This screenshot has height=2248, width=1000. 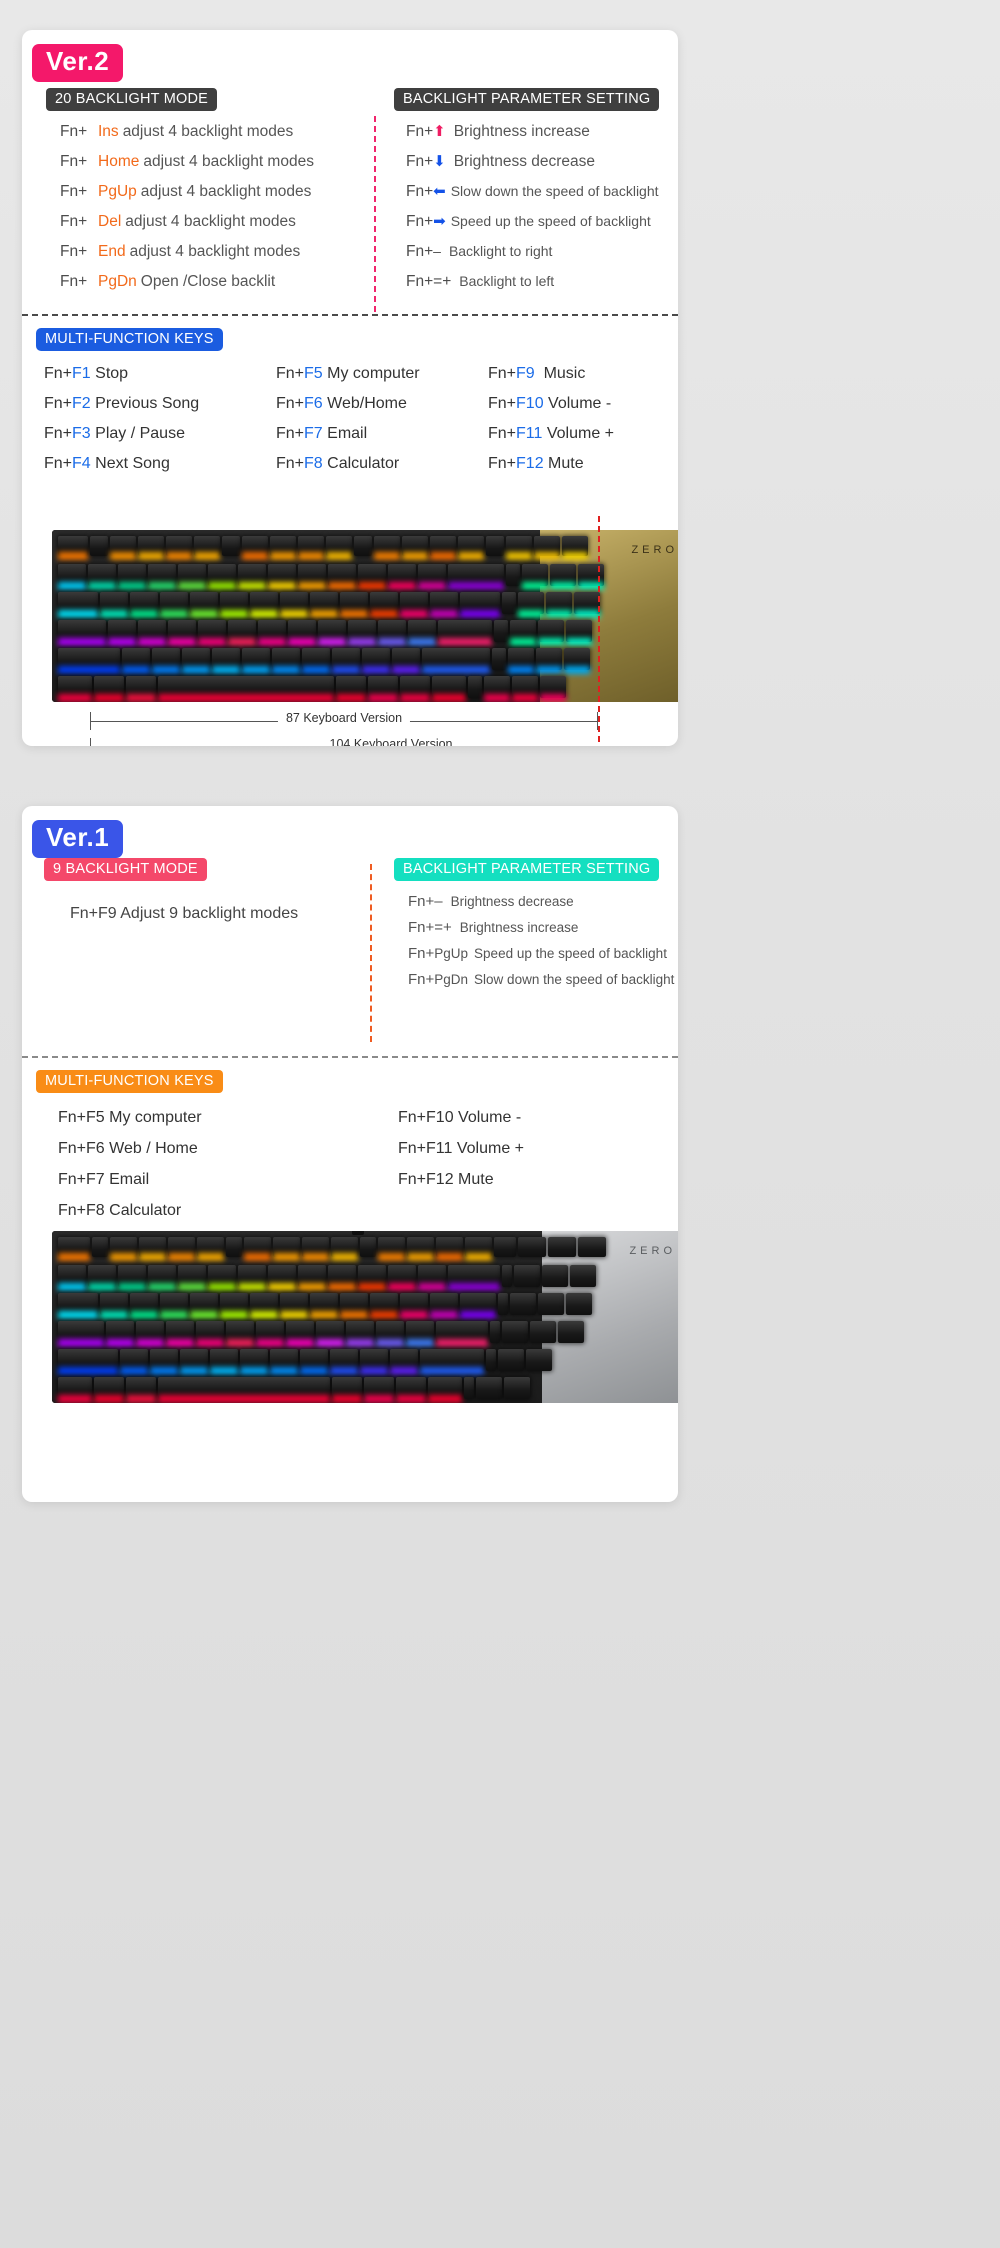 I want to click on v2-column-divider, so click(x=375, y=214).